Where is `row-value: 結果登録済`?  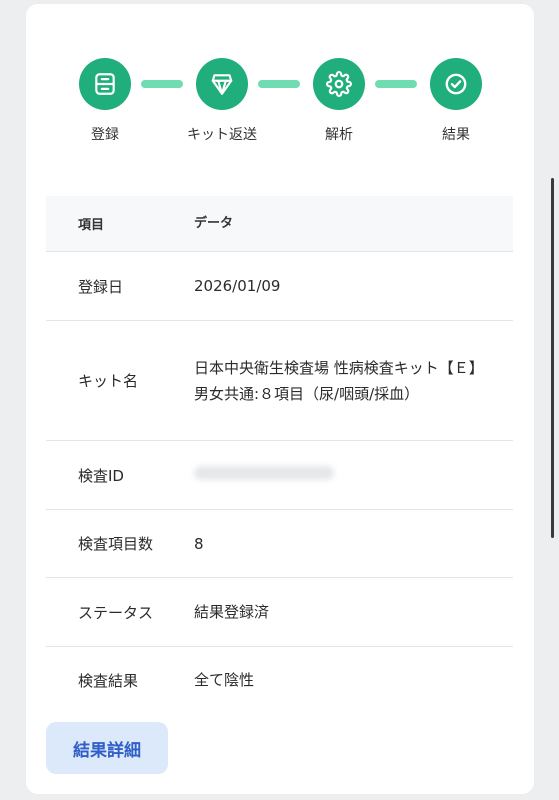
row-value: 結果登録済 is located at coordinates (232, 612).